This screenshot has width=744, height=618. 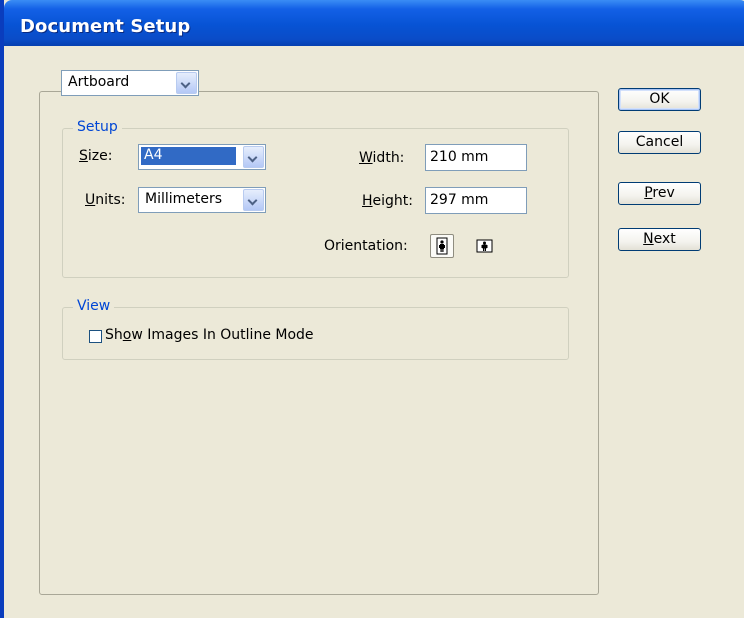 What do you see at coordinates (95, 336) in the screenshot?
I see `show-images-outline-checkbox` at bounding box center [95, 336].